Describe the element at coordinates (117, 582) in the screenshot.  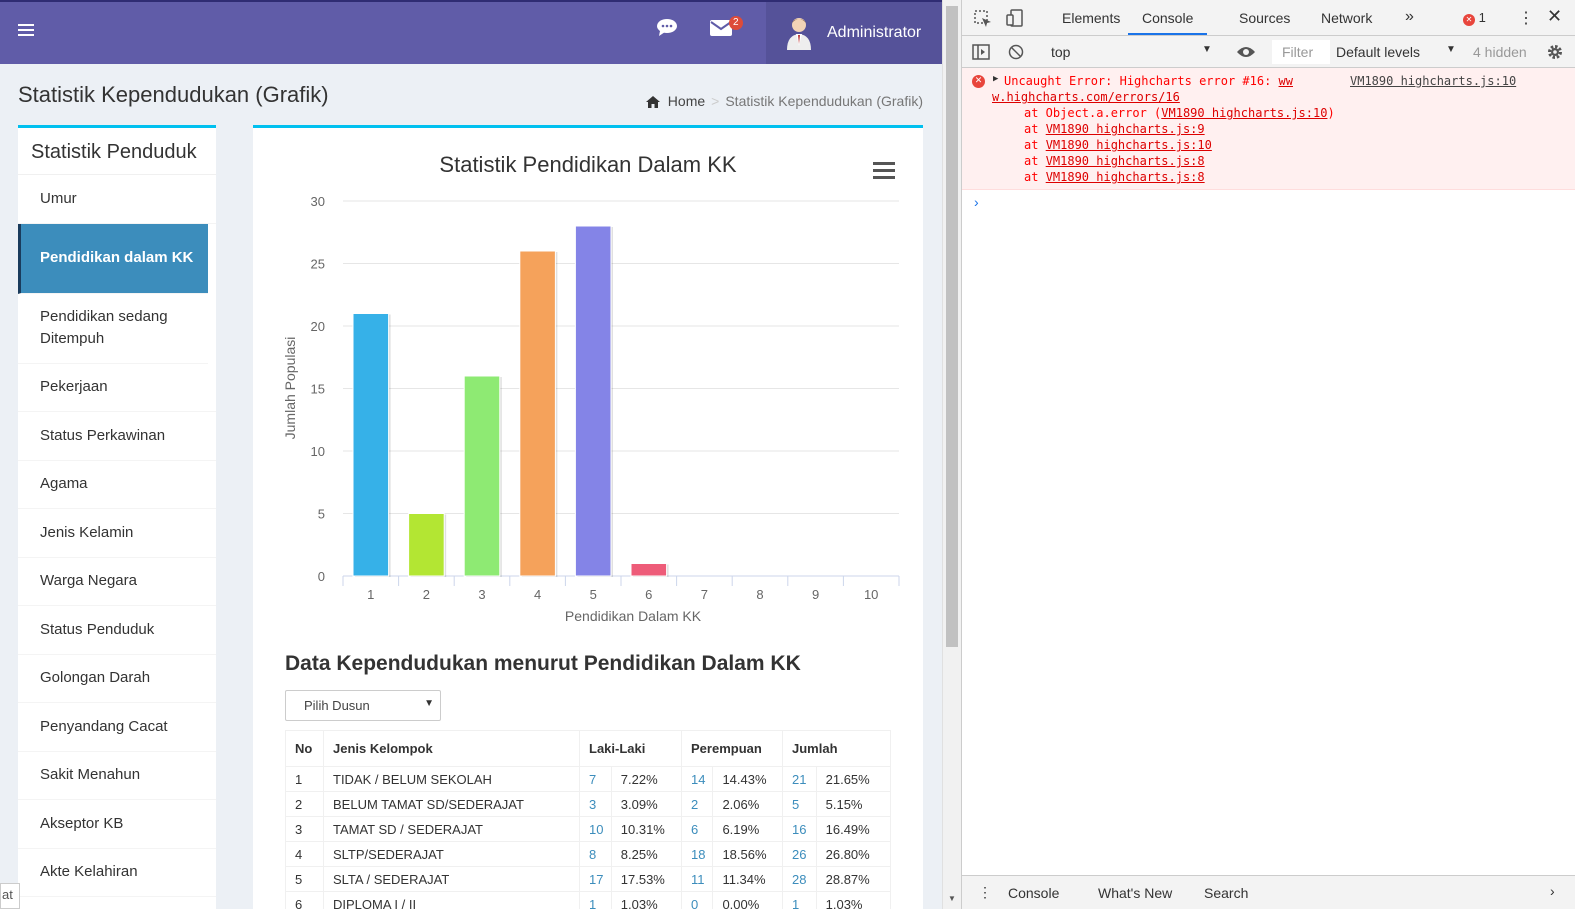
I see `sidebar-item: Warga Negara` at that location.